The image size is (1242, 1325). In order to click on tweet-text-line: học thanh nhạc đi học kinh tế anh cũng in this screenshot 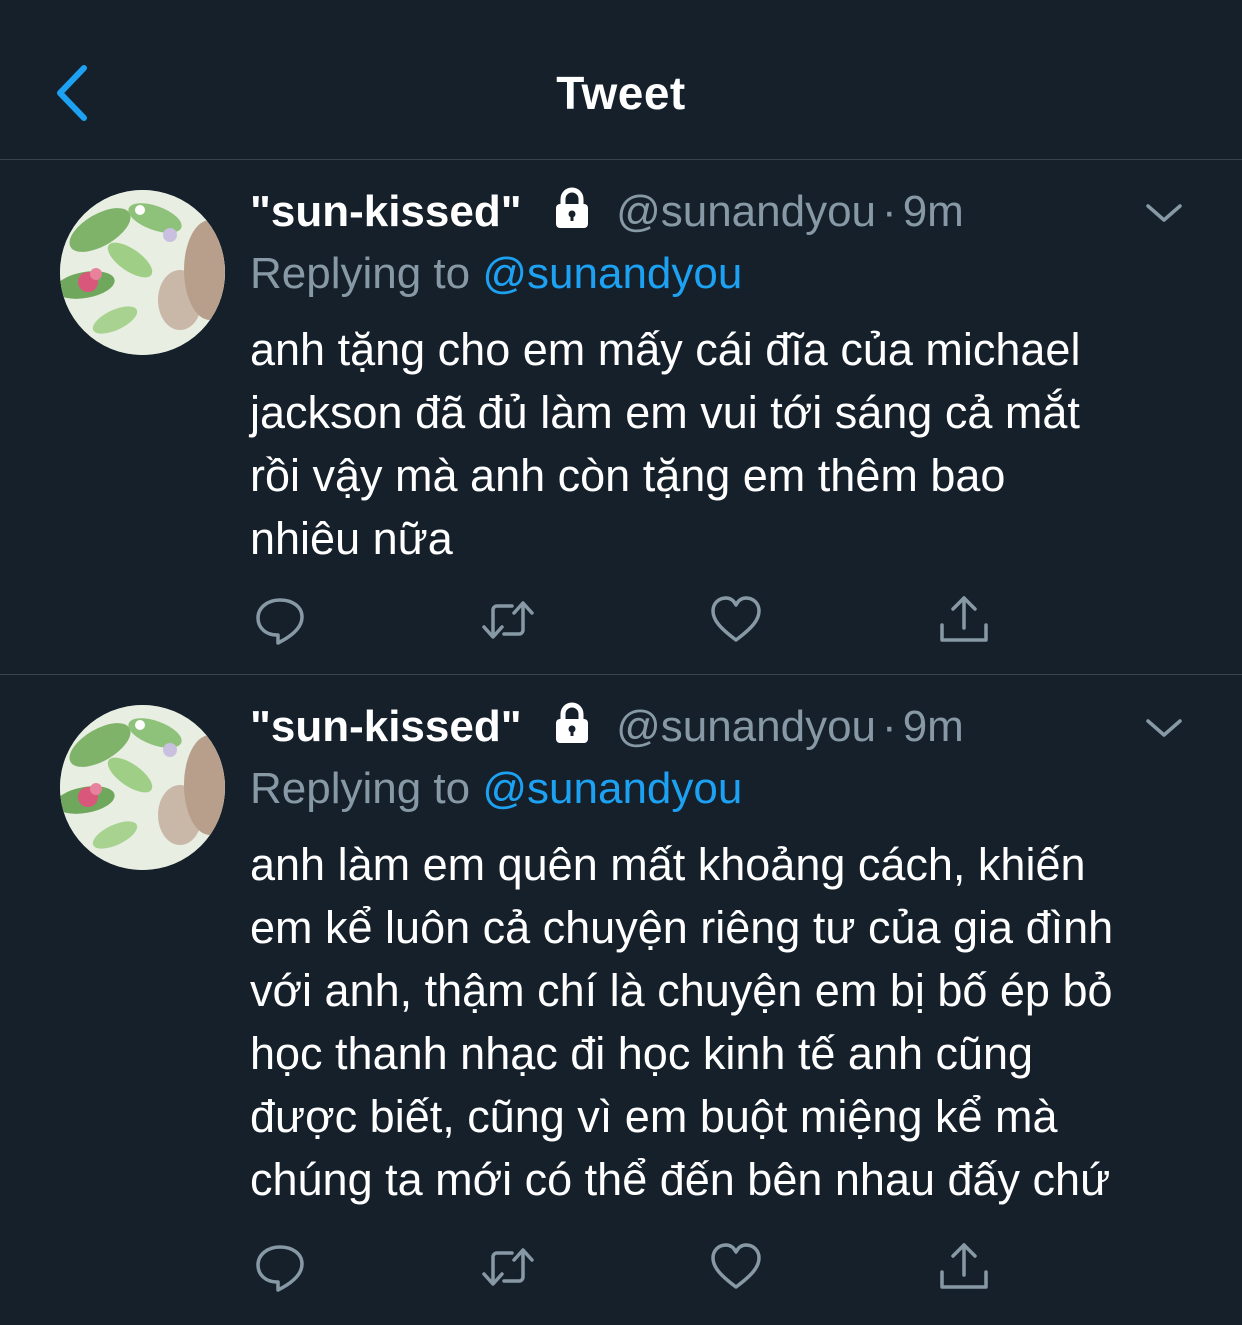, I will do `click(642, 1053)`.